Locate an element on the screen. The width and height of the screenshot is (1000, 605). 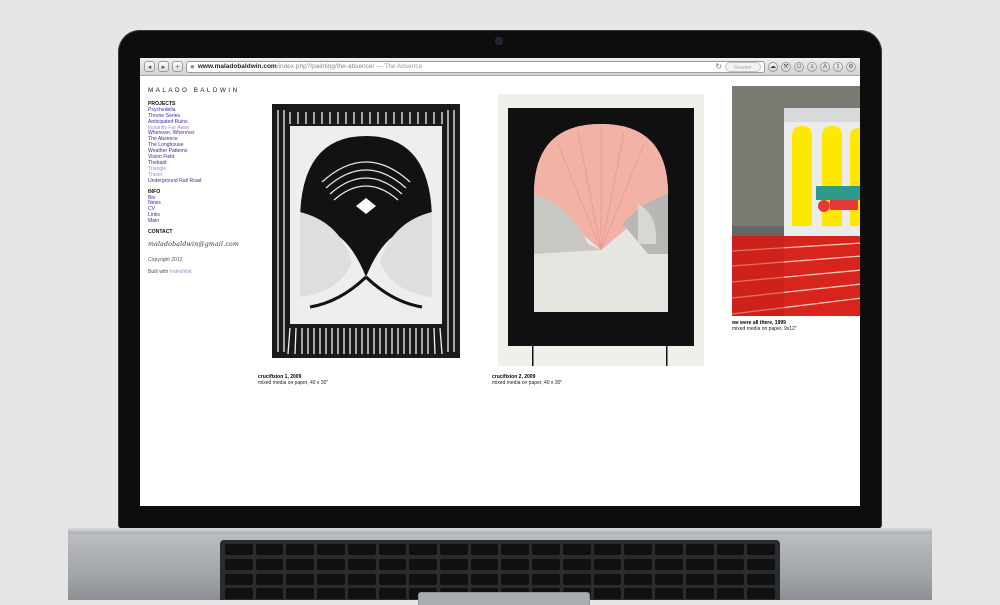
keyboard is located at coordinates (500, 570).